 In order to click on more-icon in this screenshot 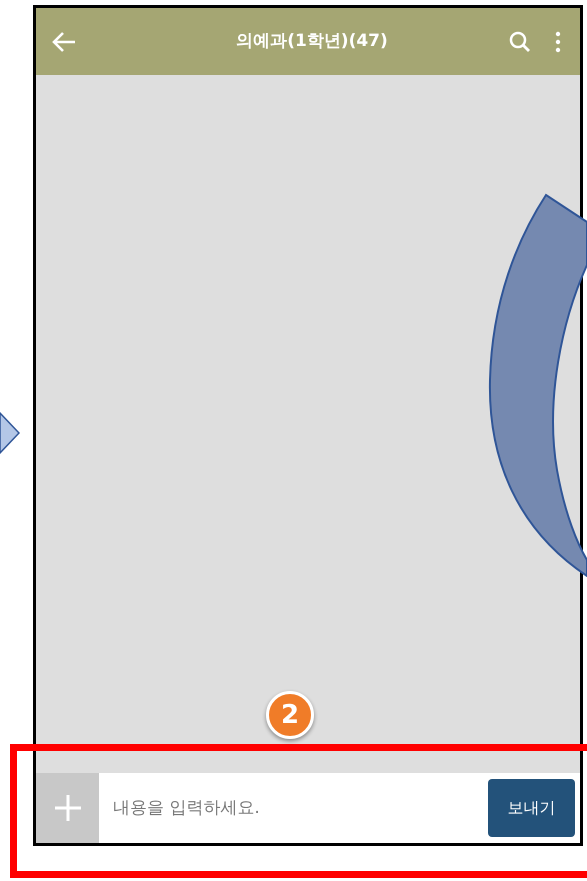, I will do `click(558, 41)`.